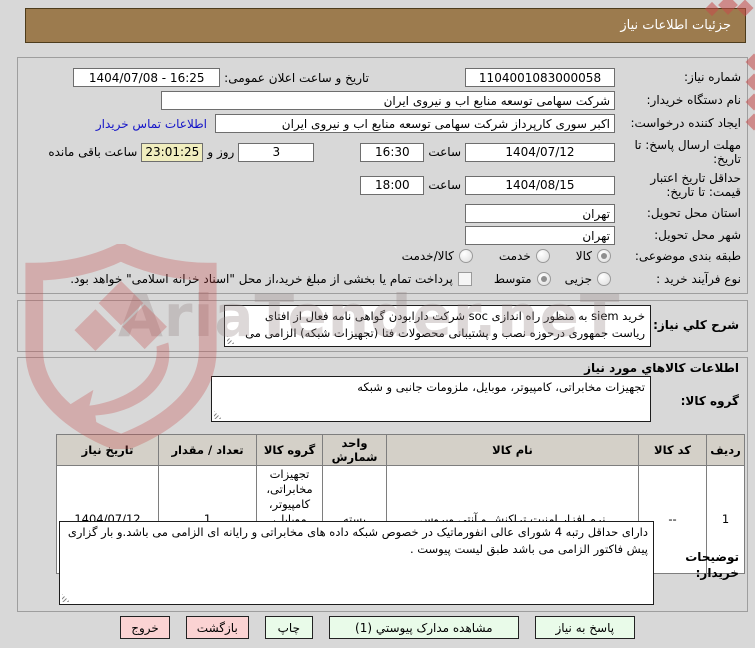 This screenshot has height=648, width=755. Describe the element at coordinates (423, 627) in the screenshot. I see `view-attached-docs-button: مشاهده مدارک پیوستي (1)` at that location.